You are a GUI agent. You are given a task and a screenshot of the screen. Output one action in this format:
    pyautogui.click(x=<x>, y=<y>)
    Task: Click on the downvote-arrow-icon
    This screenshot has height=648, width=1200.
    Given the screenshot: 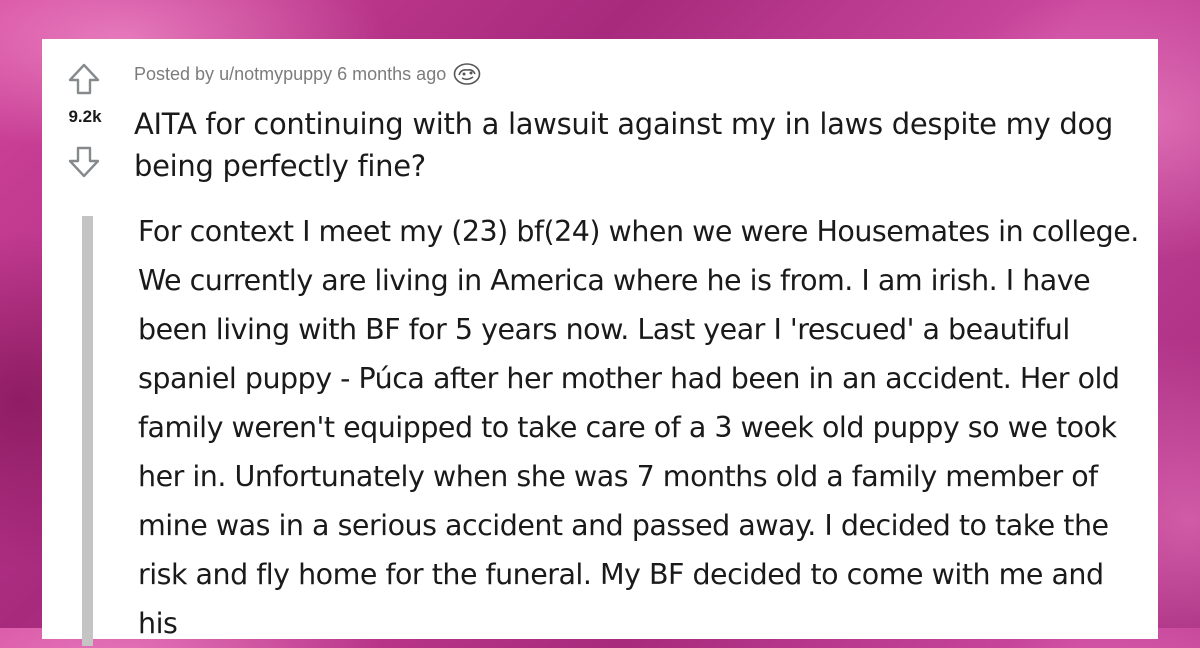 What is the action you would take?
    pyautogui.click(x=84, y=162)
    